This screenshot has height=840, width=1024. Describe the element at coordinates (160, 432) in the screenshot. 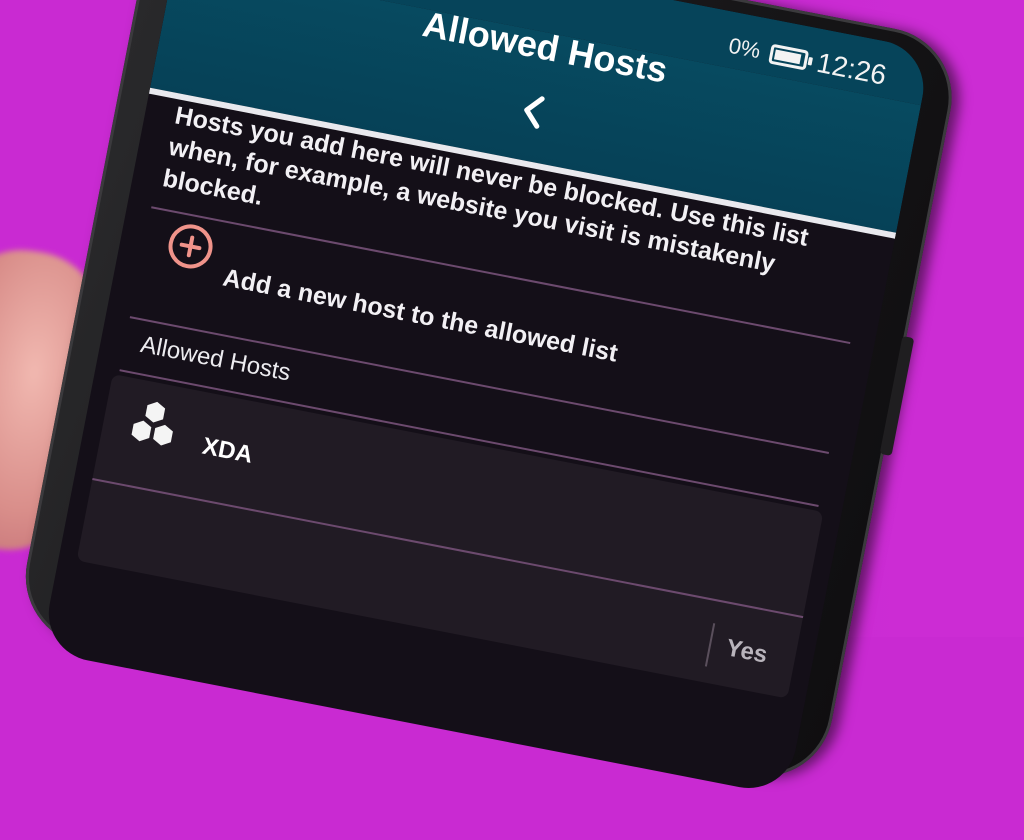

I see `hexagon-cluster-icon` at that location.